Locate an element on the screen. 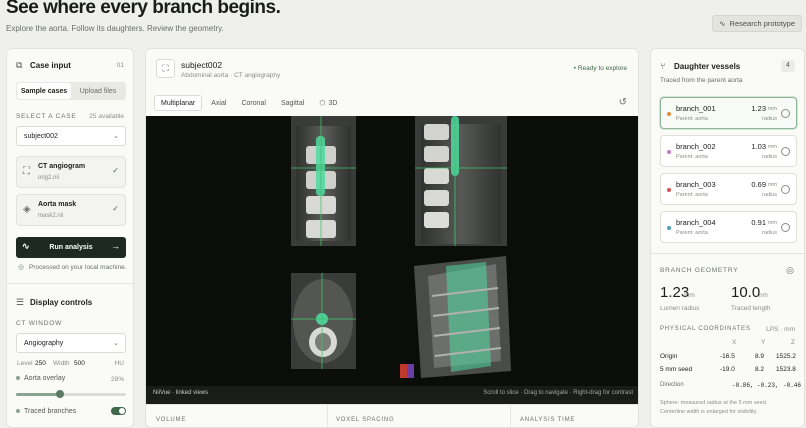 Image resolution: width=806 pixels, height=428 pixels. case-select: subject002 ⌄ is located at coordinates (71, 136).